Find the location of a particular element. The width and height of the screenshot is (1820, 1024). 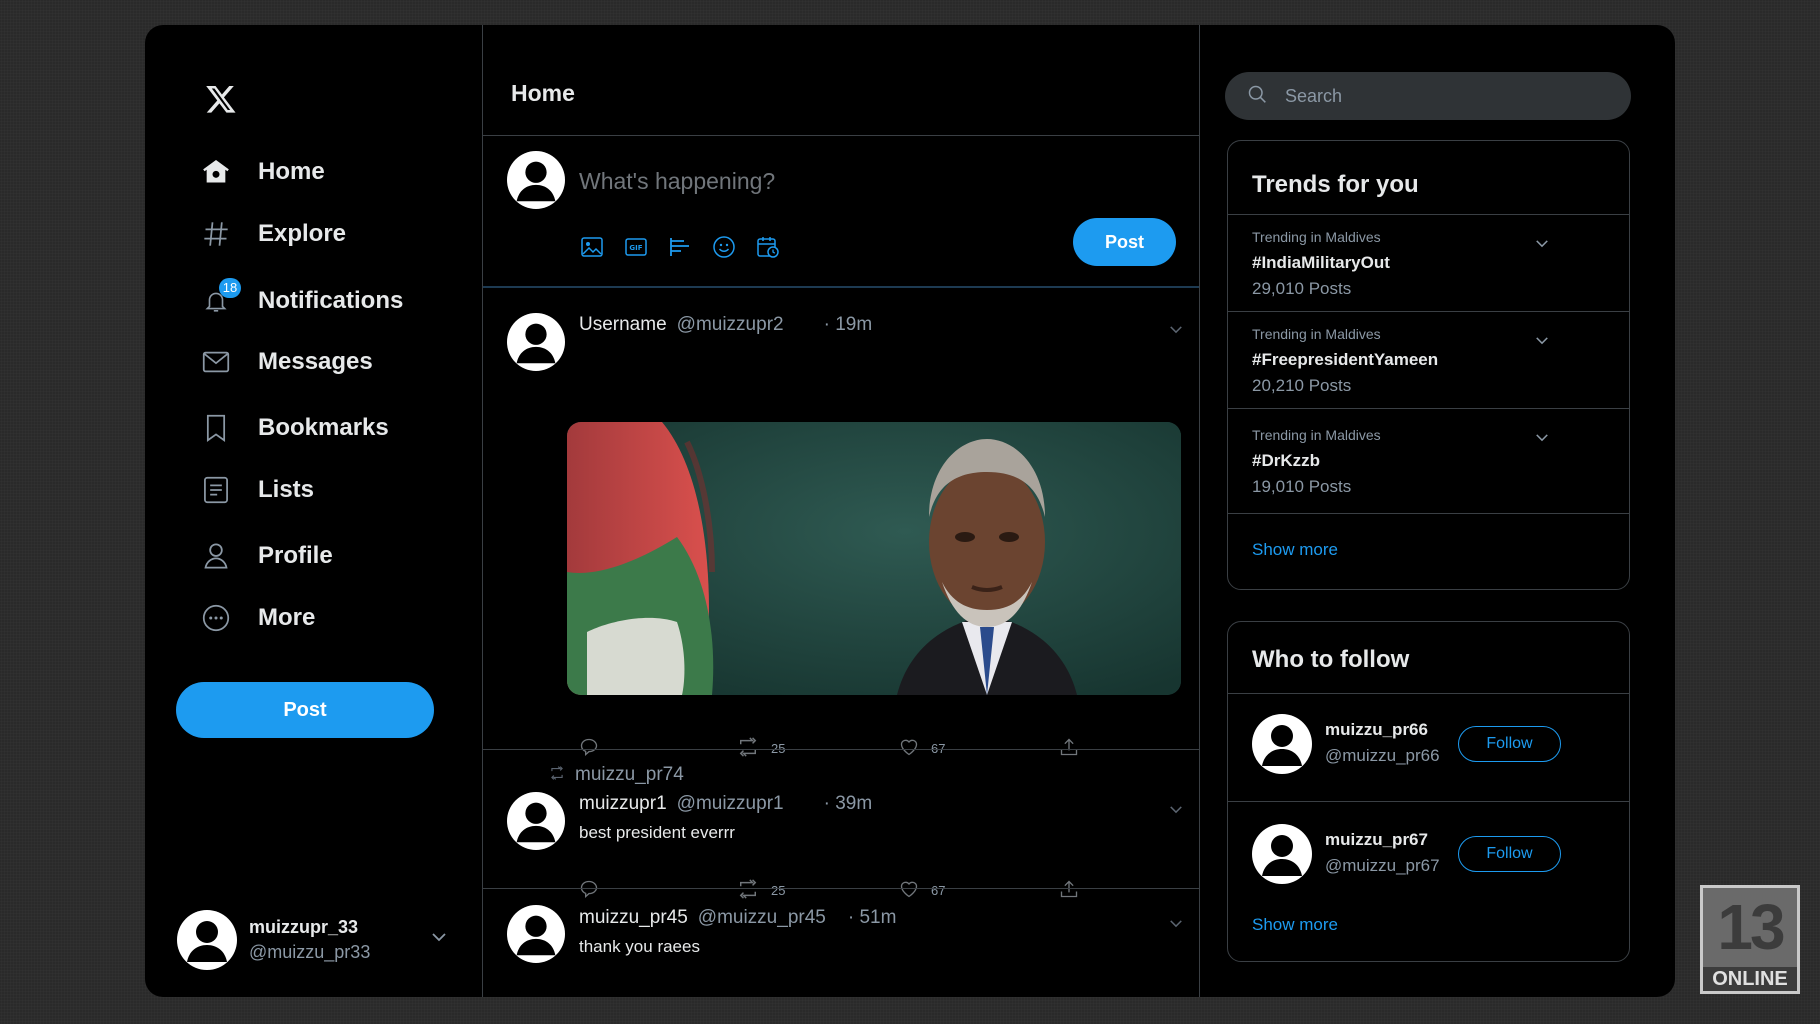

nav-profile: Profile is located at coordinates (267, 556).